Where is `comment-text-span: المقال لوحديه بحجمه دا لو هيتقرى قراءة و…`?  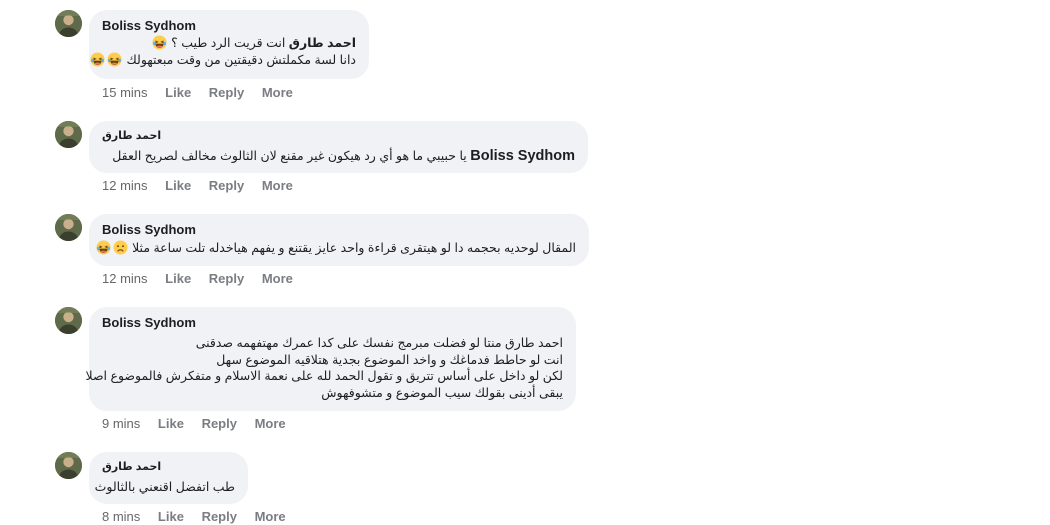 comment-text-span: المقال لوحديه بحجمه دا لو هيتقرى قراءة و… is located at coordinates (352, 248).